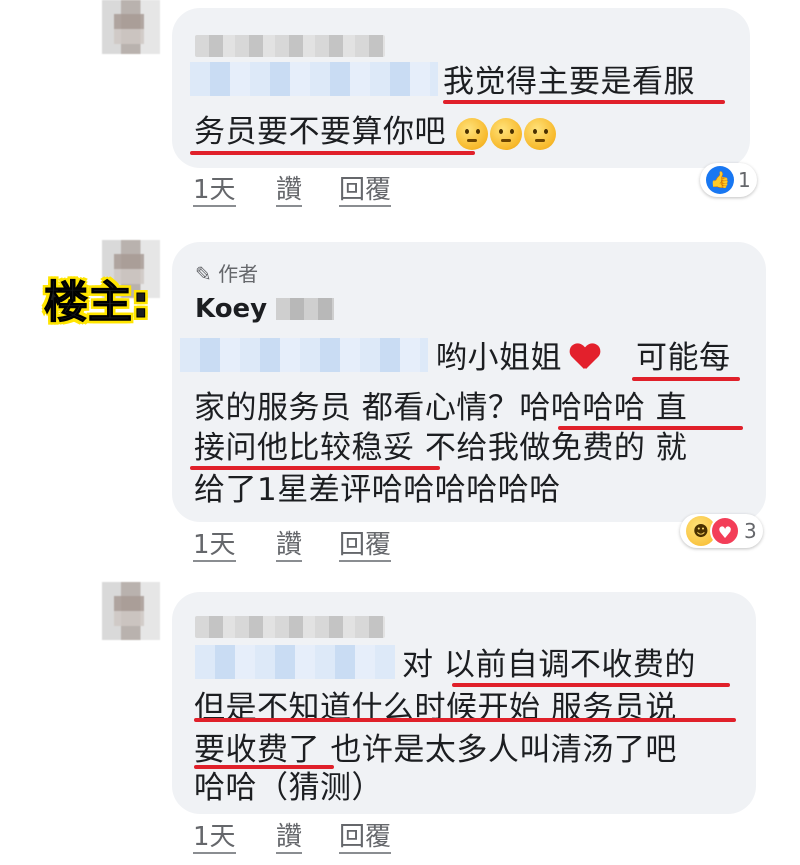  What do you see at coordinates (203, 274) in the screenshot?
I see `pencil-icon: ✎` at bounding box center [203, 274].